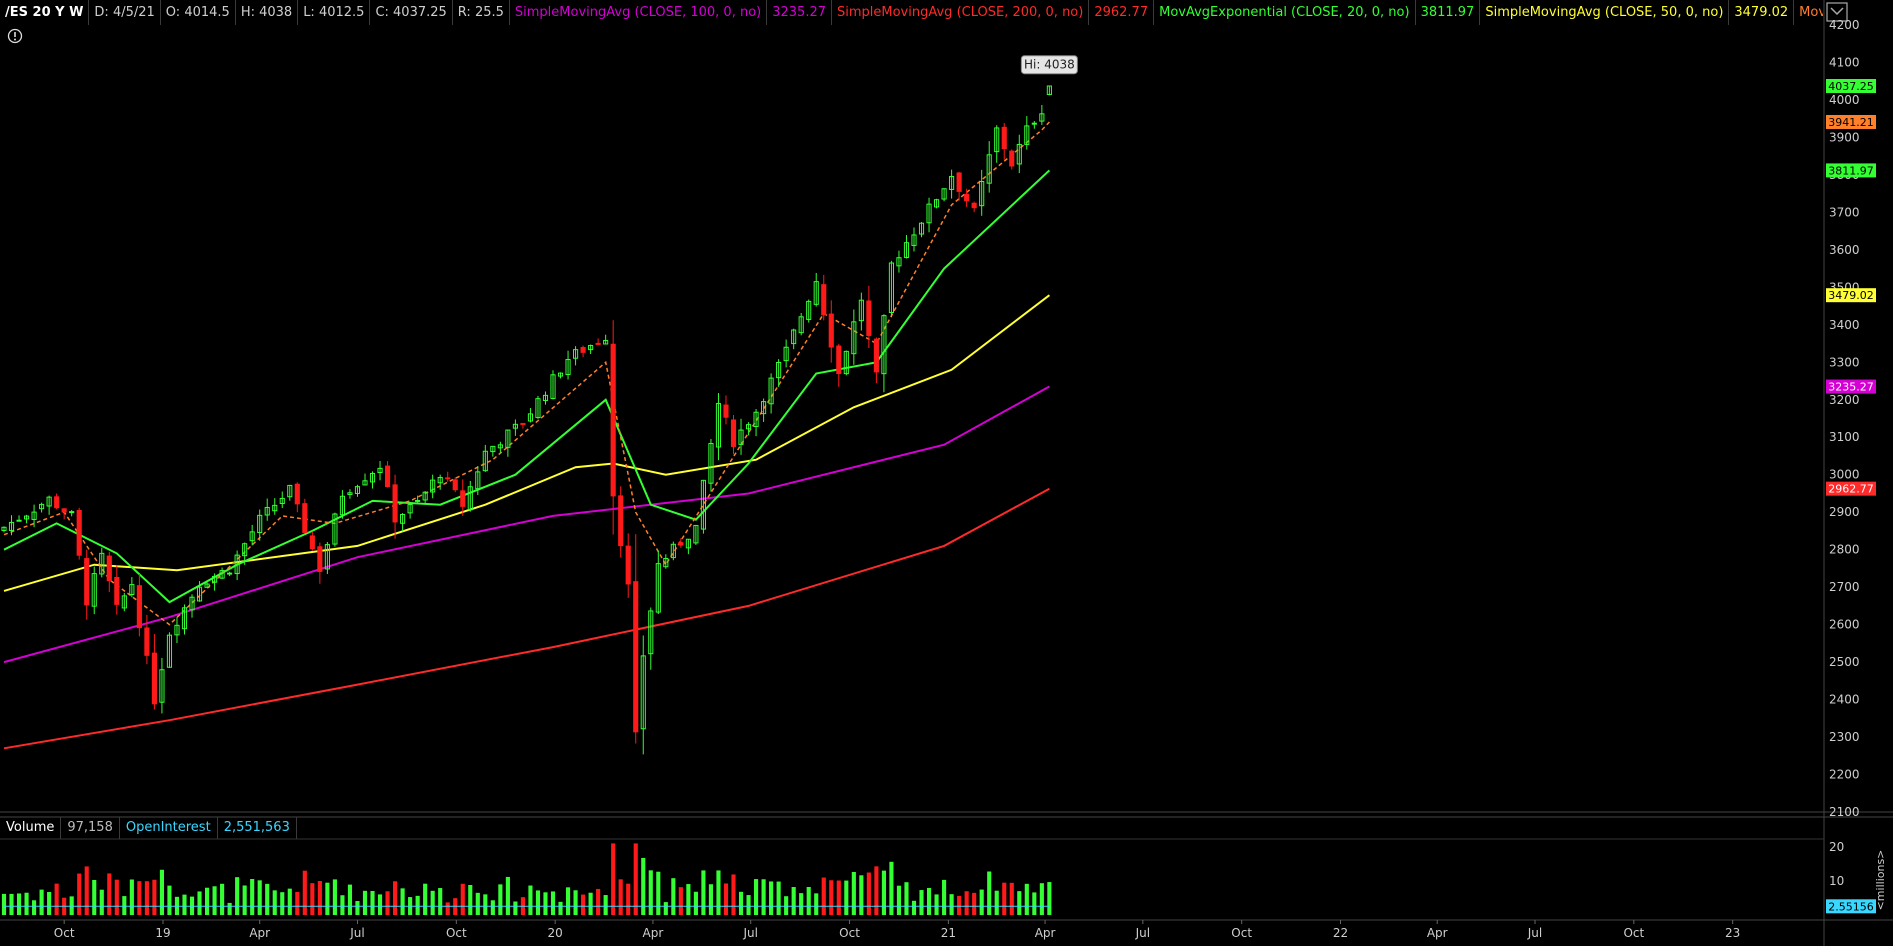  Describe the element at coordinates (1844, 437) in the screenshot. I see `price-tick-label: 3100` at that location.